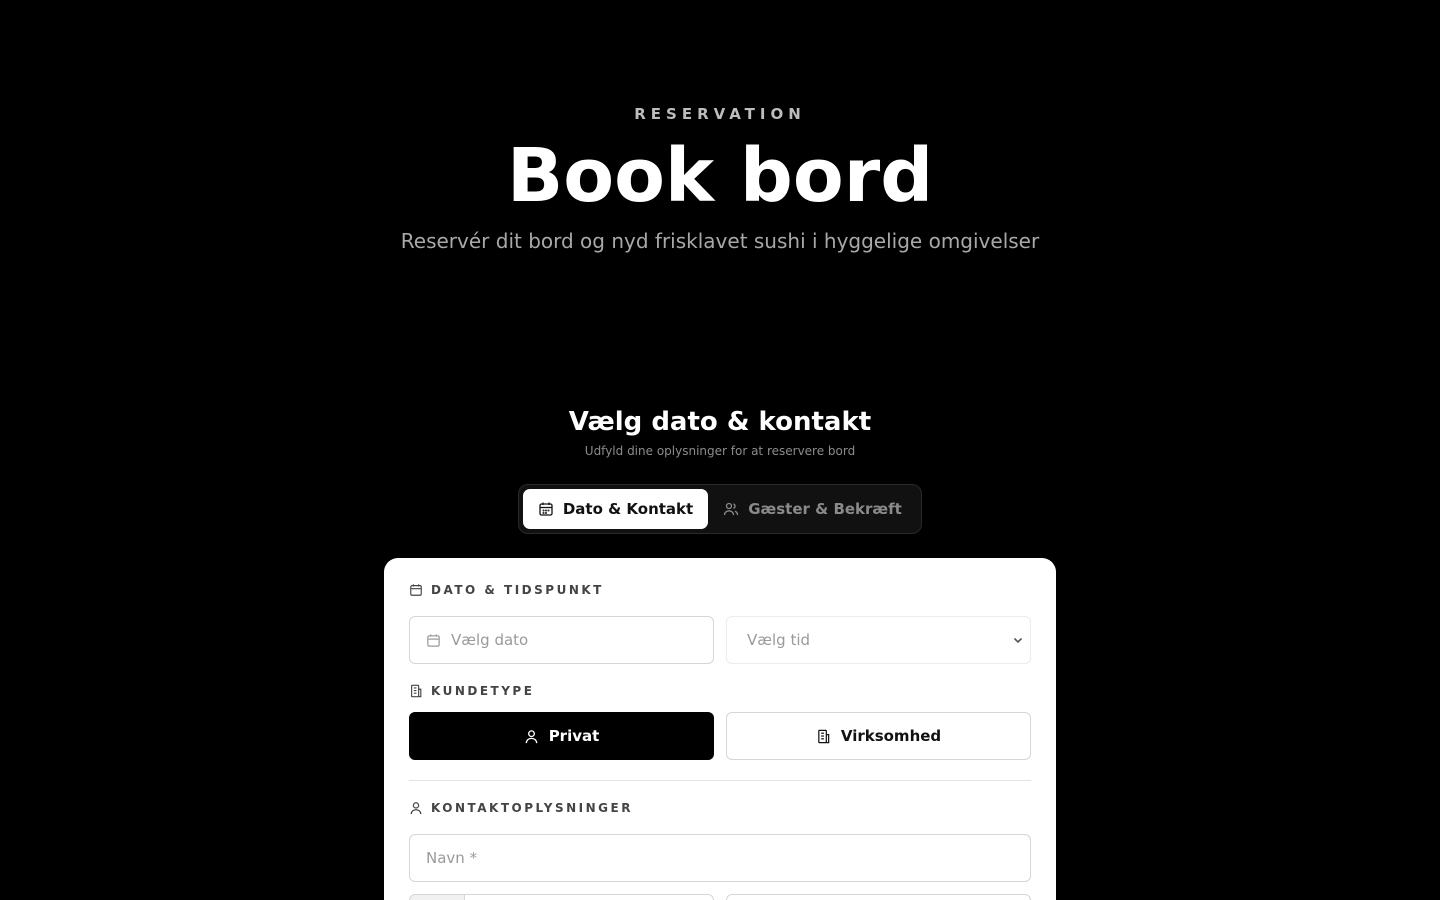 The height and width of the screenshot is (900, 1440). I want to click on time-placeholder: Vælg tid, so click(779, 640).